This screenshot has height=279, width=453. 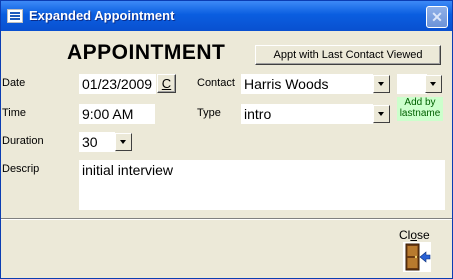 I want to click on time-label: Time, so click(x=14, y=113).